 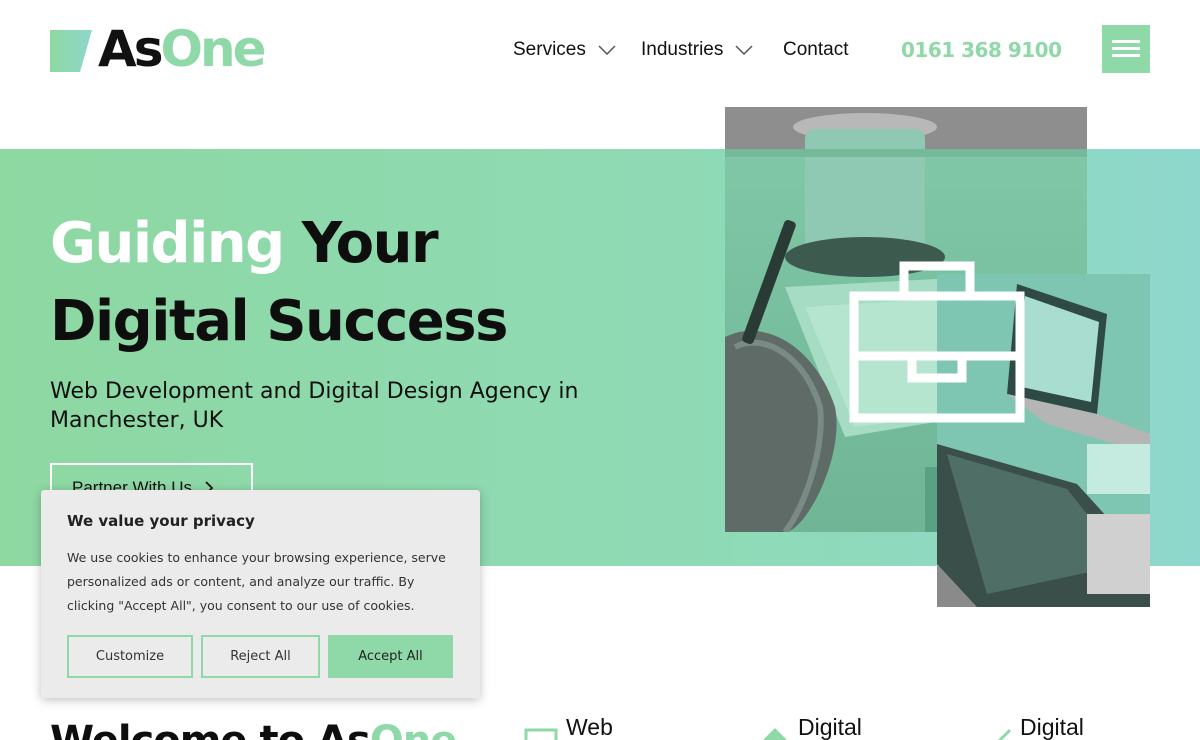 I want to click on welcome-heading: Welcome to AsOne, so click(x=254, y=728).